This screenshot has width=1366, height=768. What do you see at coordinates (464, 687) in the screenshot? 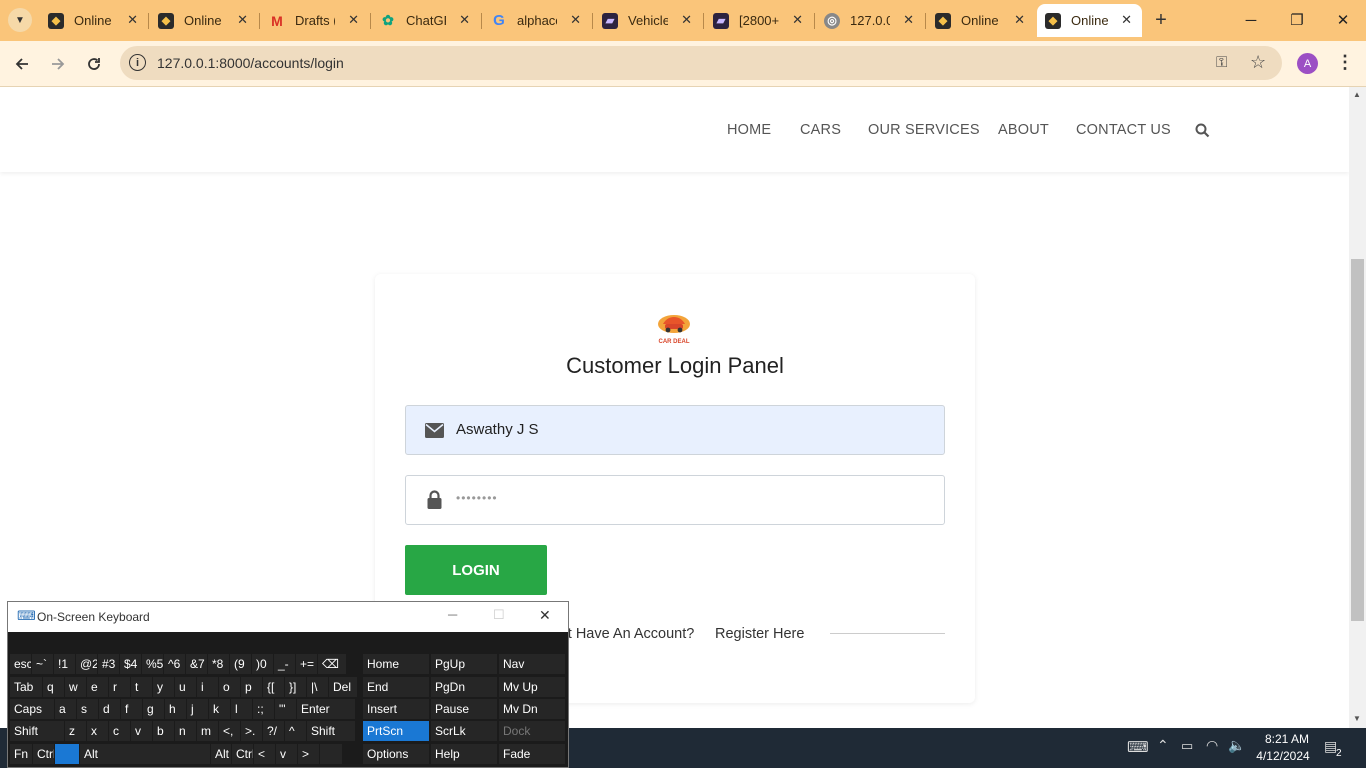
I see `osk-nav-key: PgDn` at bounding box center [464, 687].